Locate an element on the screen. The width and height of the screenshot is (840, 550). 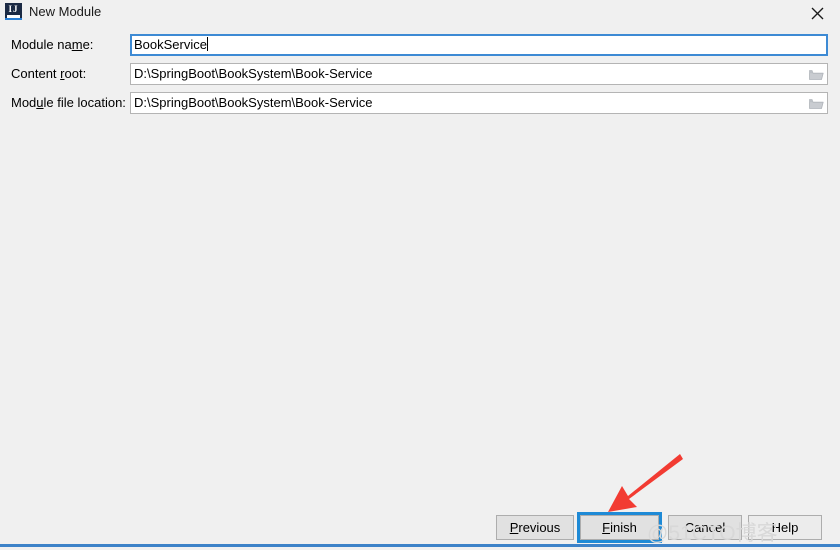
label-module-name: Module name: is located at coordinates (52, 44).